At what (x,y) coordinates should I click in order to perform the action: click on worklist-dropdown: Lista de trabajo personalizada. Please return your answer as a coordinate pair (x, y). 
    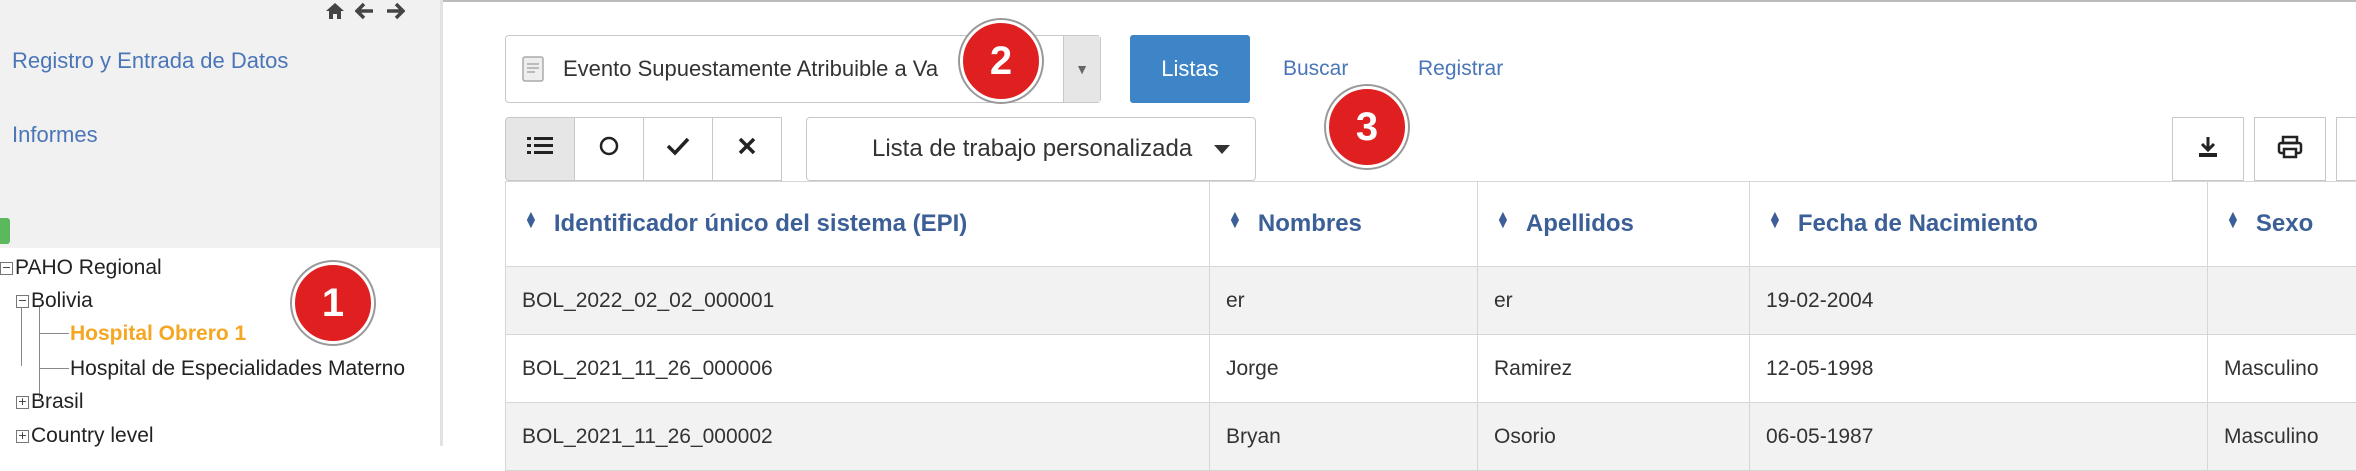
    Looking at the image, I should click on (1031, 149).